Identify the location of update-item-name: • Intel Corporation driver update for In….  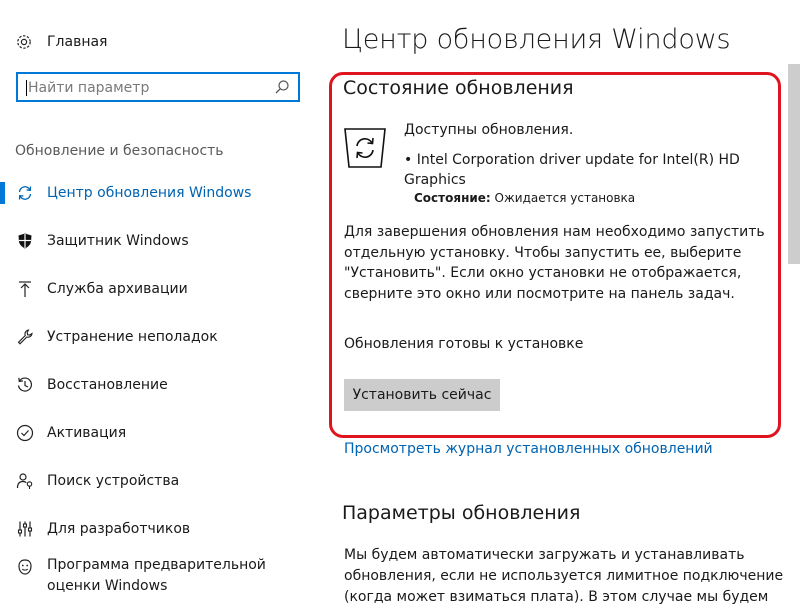
(572, 170).